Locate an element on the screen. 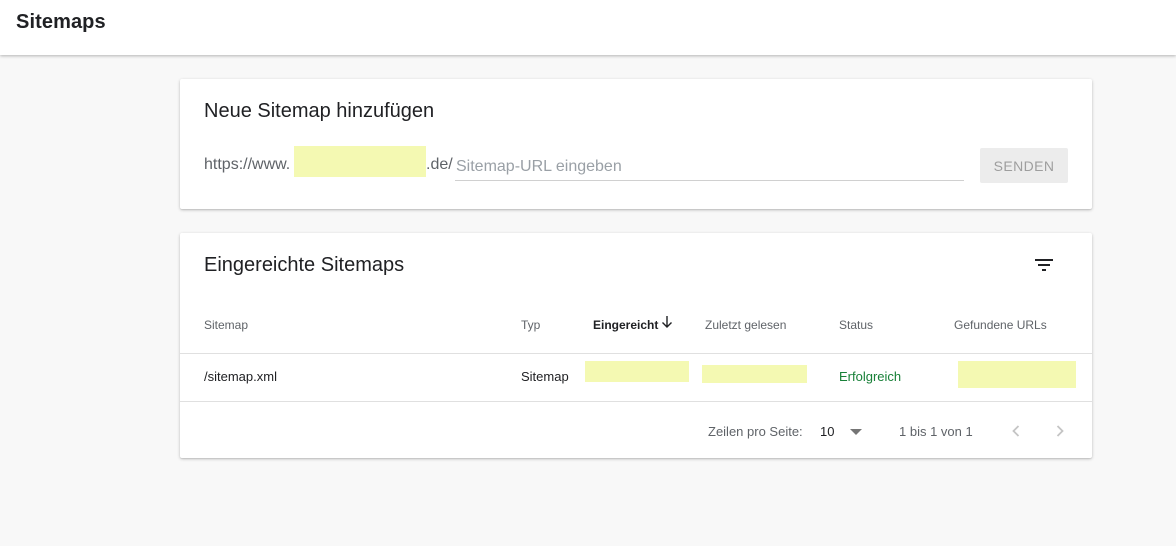 The width and height of the screenshot is (1176, 546). column-header-last-read: Zuletzt gelesen is located at coordinates (745, 325).